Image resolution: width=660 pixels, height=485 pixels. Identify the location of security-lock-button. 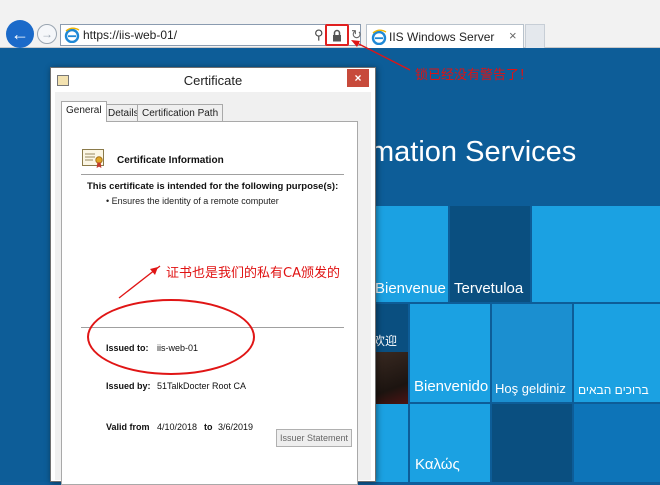
(337, 35).